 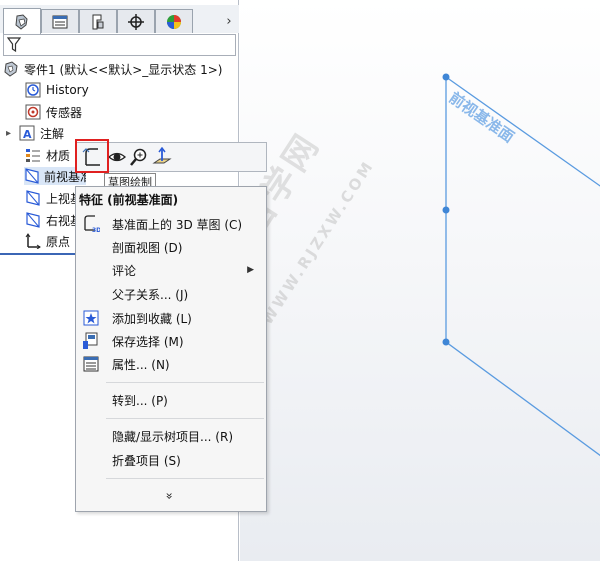 I want to click on save-selection-icon, so click(x=91, y=341).